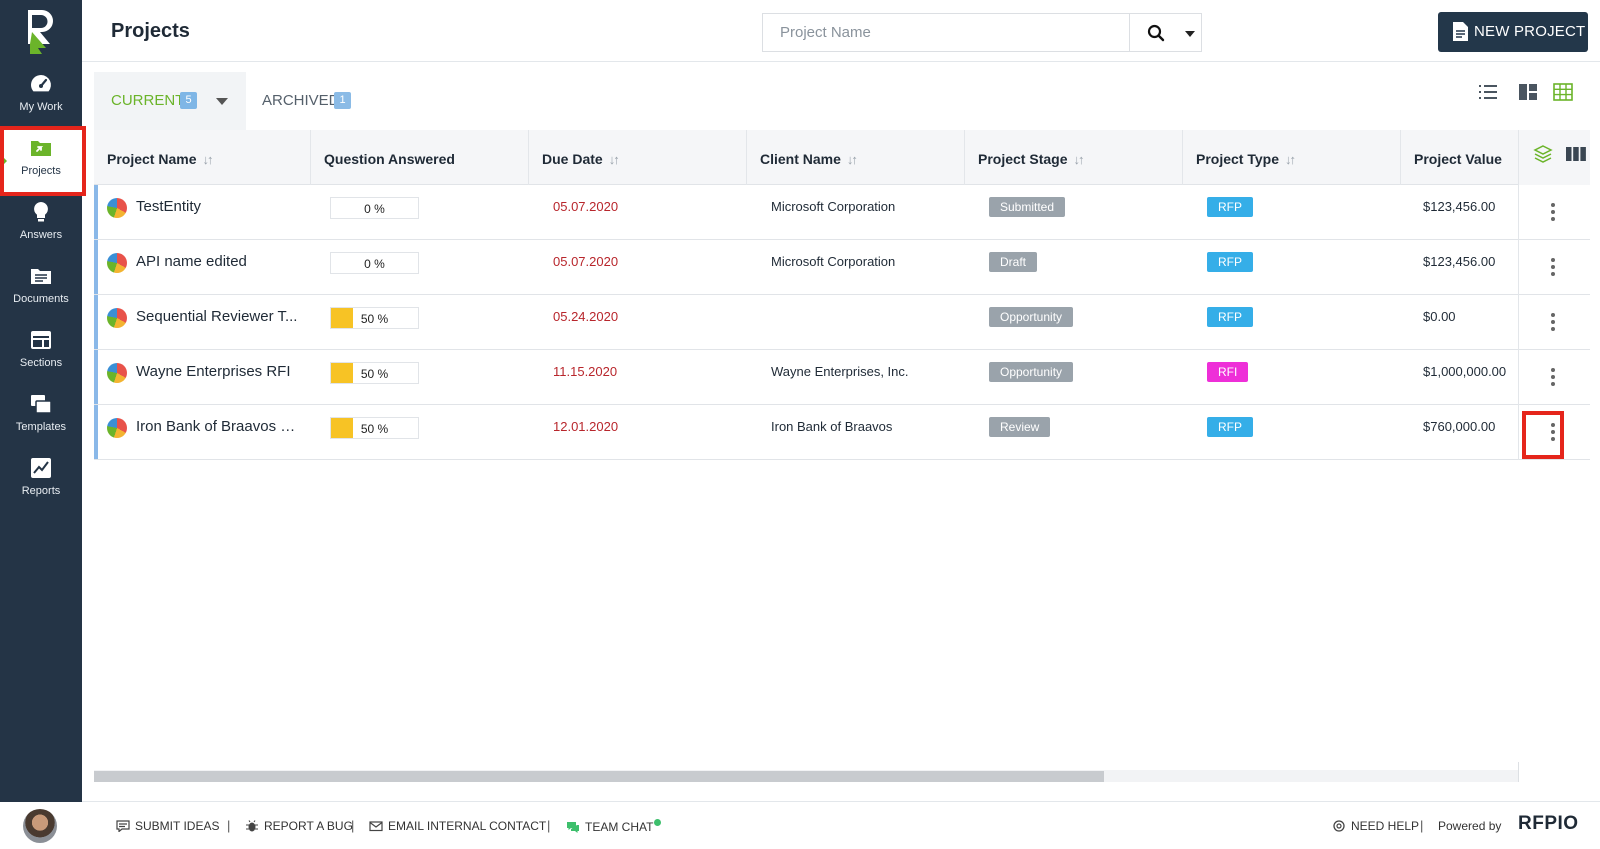  I want to click on templates-icon, so click(41, 404).